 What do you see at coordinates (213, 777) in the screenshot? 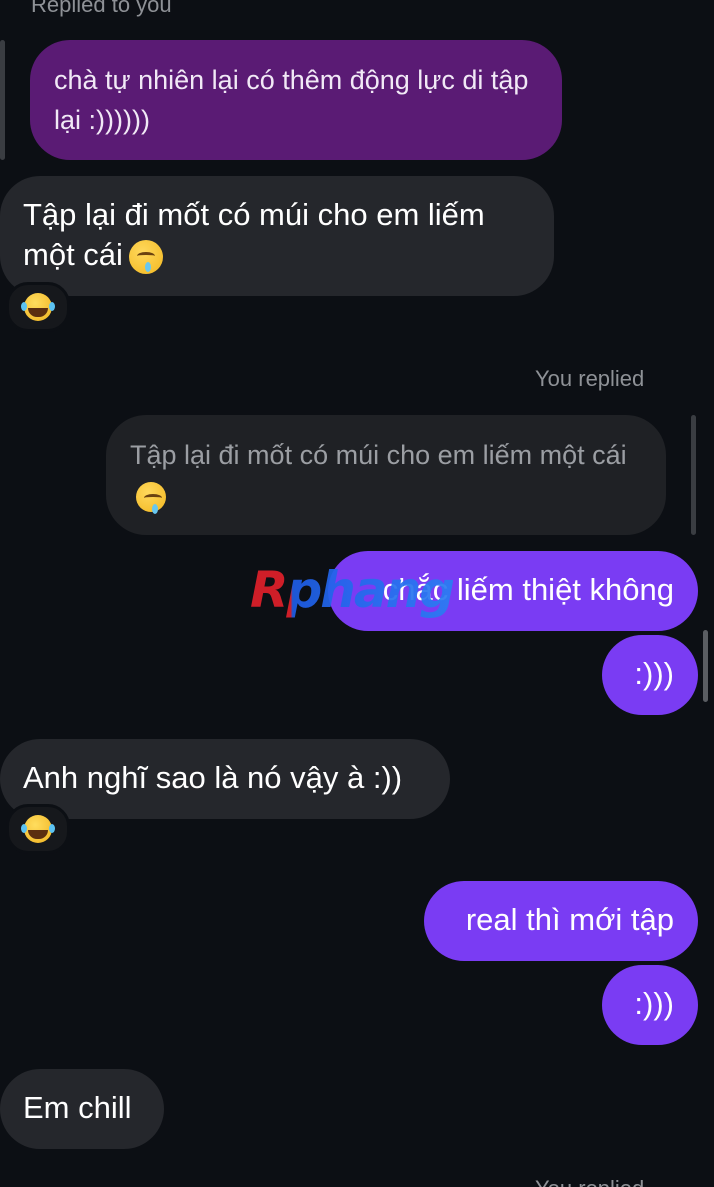
I see `message-text: Anh nghĩ sao là nó vậy à :))` at bounding box center [213, 777].